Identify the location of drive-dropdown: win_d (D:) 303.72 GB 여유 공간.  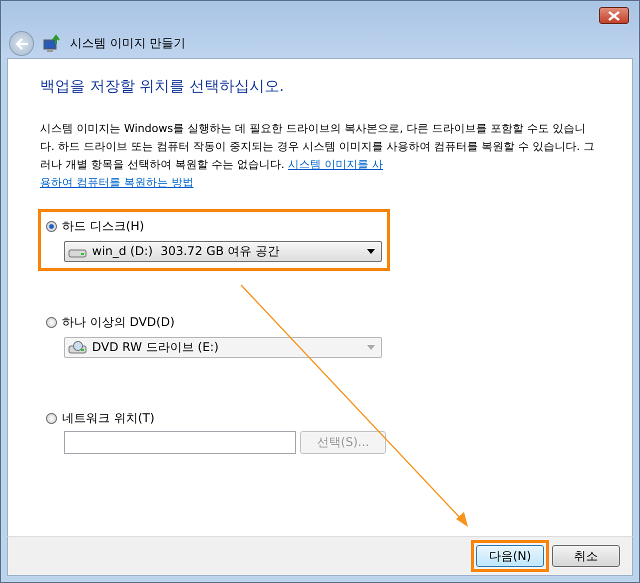
(223, 251).